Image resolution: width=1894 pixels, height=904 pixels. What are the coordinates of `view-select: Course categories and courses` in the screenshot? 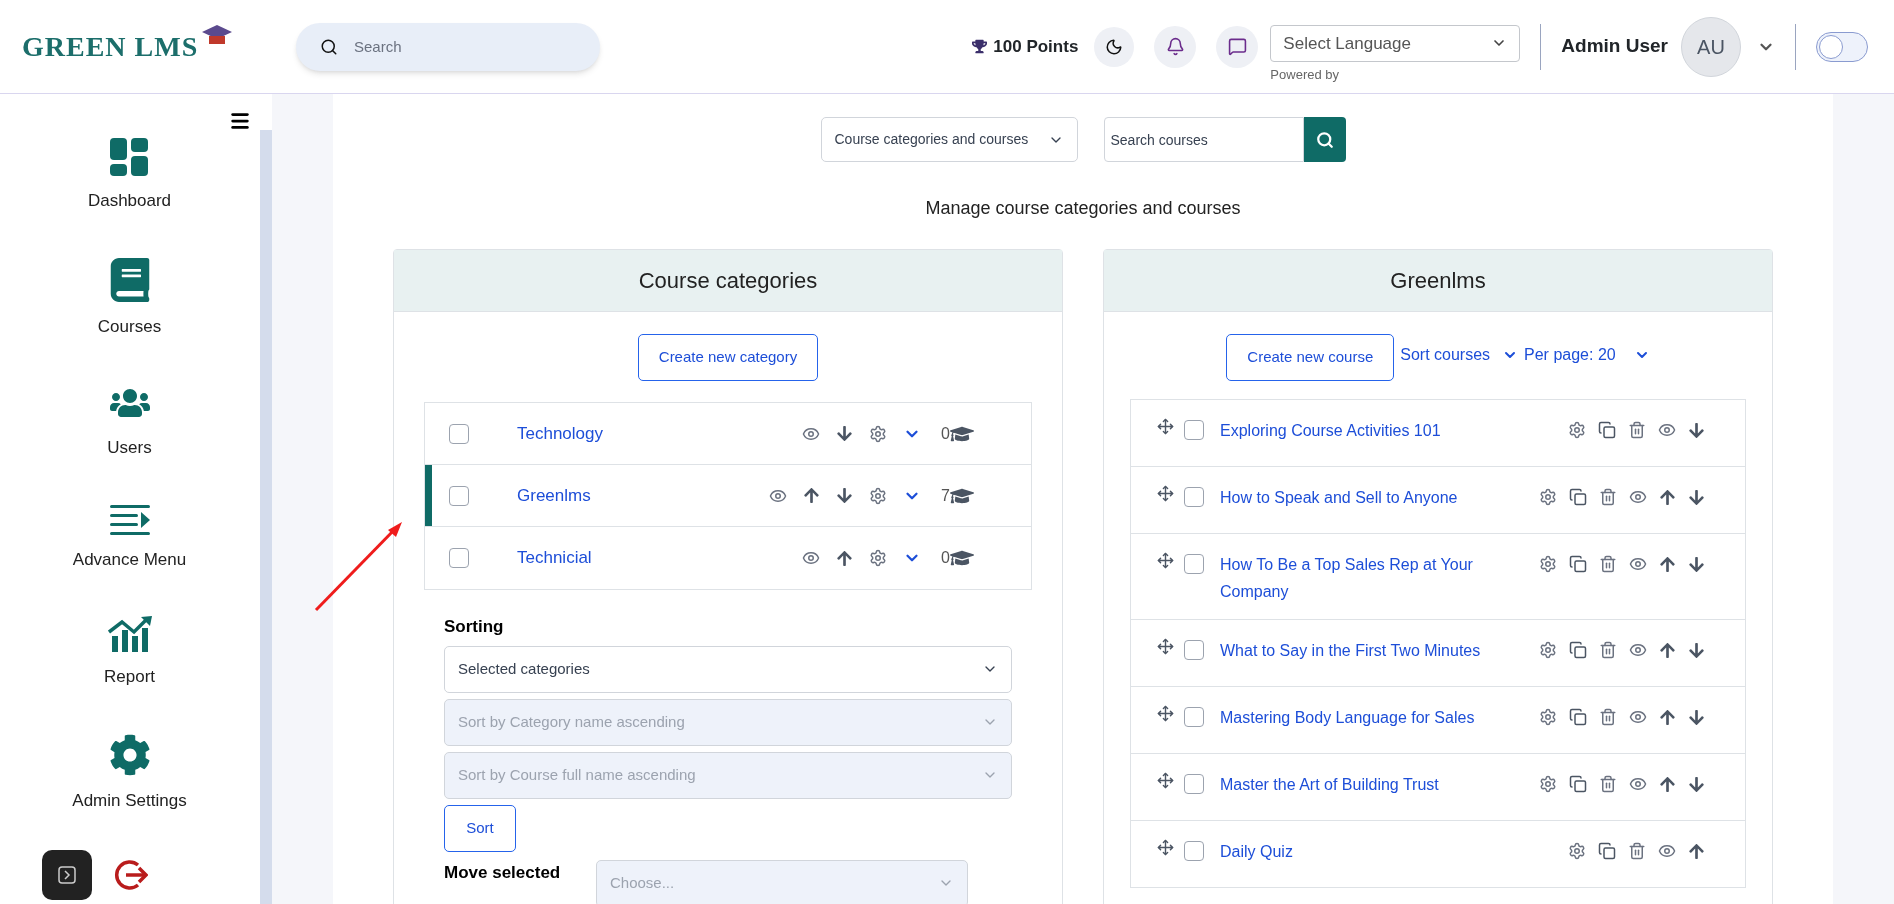 It's located at (949, 139).